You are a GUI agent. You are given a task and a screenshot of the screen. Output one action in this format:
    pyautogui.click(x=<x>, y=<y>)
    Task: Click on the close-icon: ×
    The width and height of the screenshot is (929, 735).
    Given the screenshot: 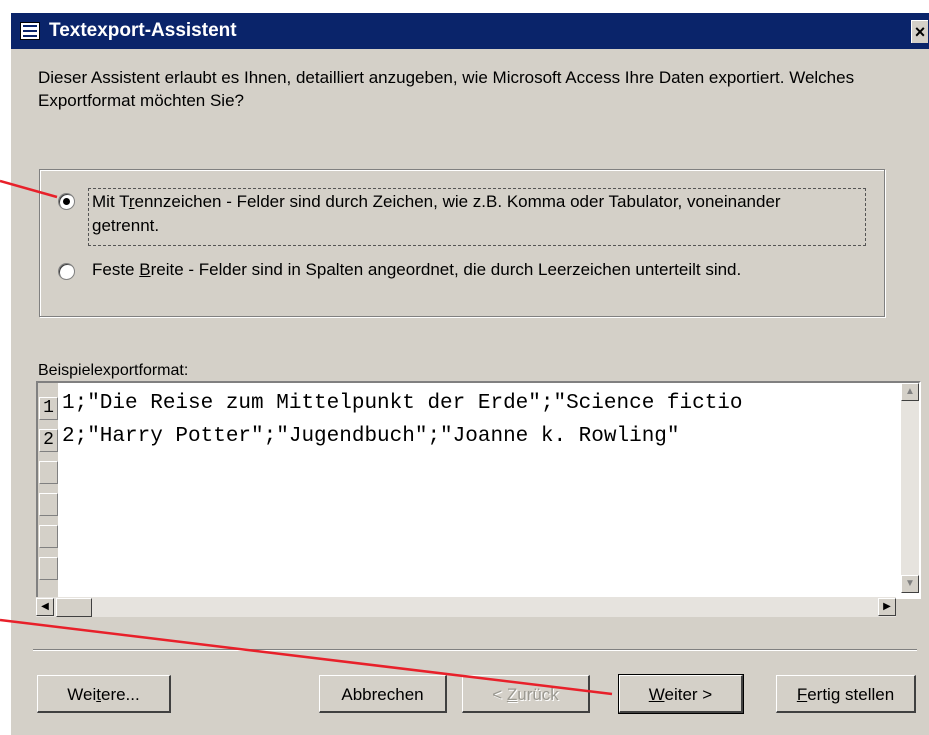 What is the action you would take?
    pyautogui.click(x=919, y=31)
    